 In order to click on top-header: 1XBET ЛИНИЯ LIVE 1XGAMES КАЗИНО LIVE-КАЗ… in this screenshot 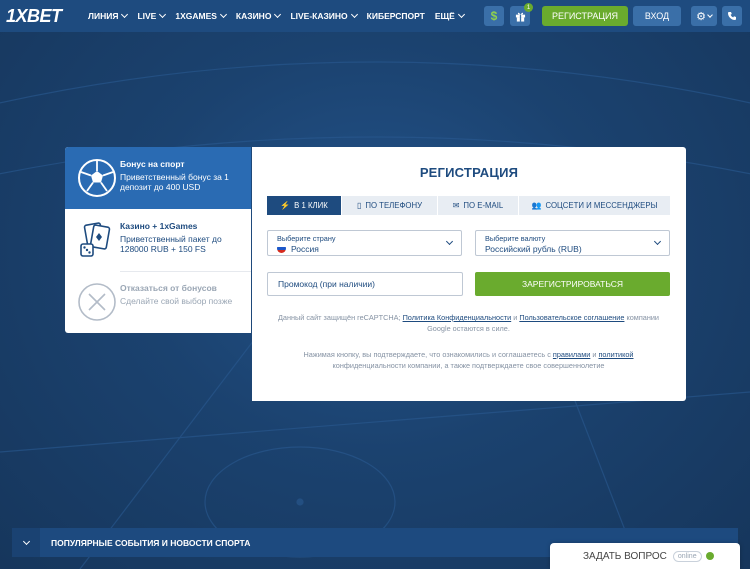, I will do `click(375, 16)`.